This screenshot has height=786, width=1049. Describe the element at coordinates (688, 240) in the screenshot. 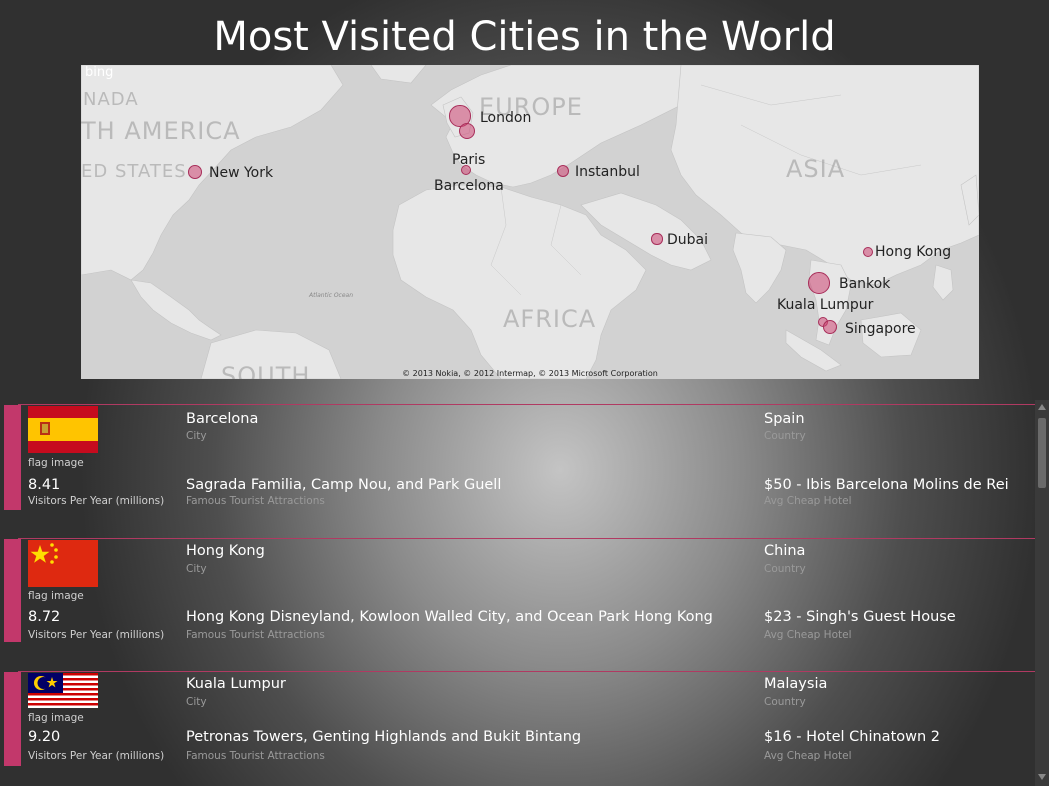

I see `city-label-dubai: Dubai` at that location.